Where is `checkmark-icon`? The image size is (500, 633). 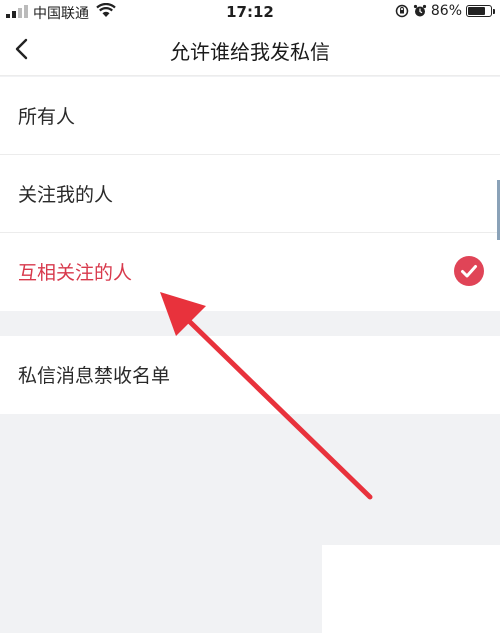
checkmark-icon is located at coordinates (469, 271).